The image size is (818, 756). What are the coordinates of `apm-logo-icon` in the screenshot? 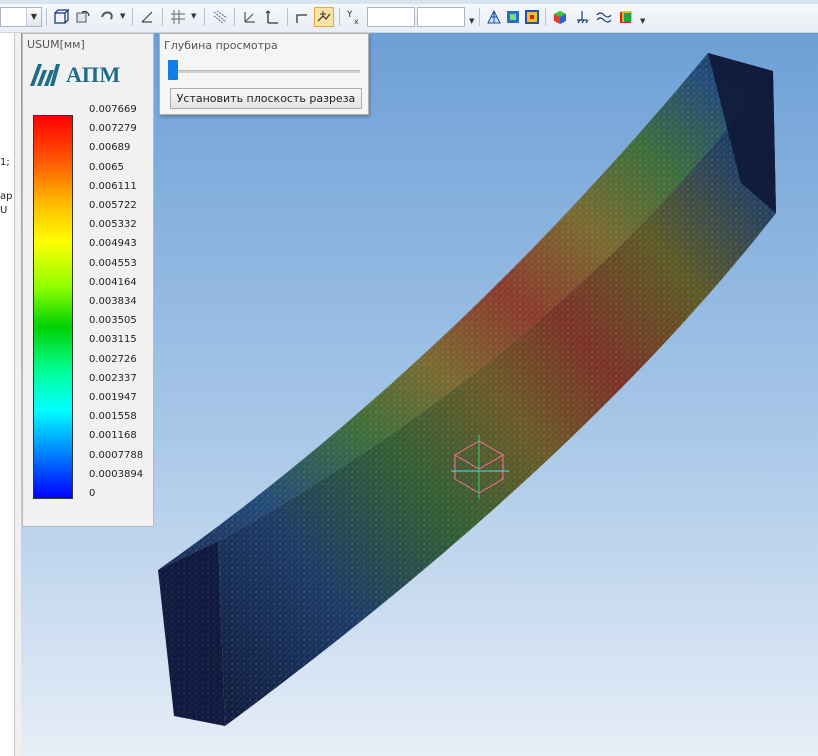 It's located at (45, 75).